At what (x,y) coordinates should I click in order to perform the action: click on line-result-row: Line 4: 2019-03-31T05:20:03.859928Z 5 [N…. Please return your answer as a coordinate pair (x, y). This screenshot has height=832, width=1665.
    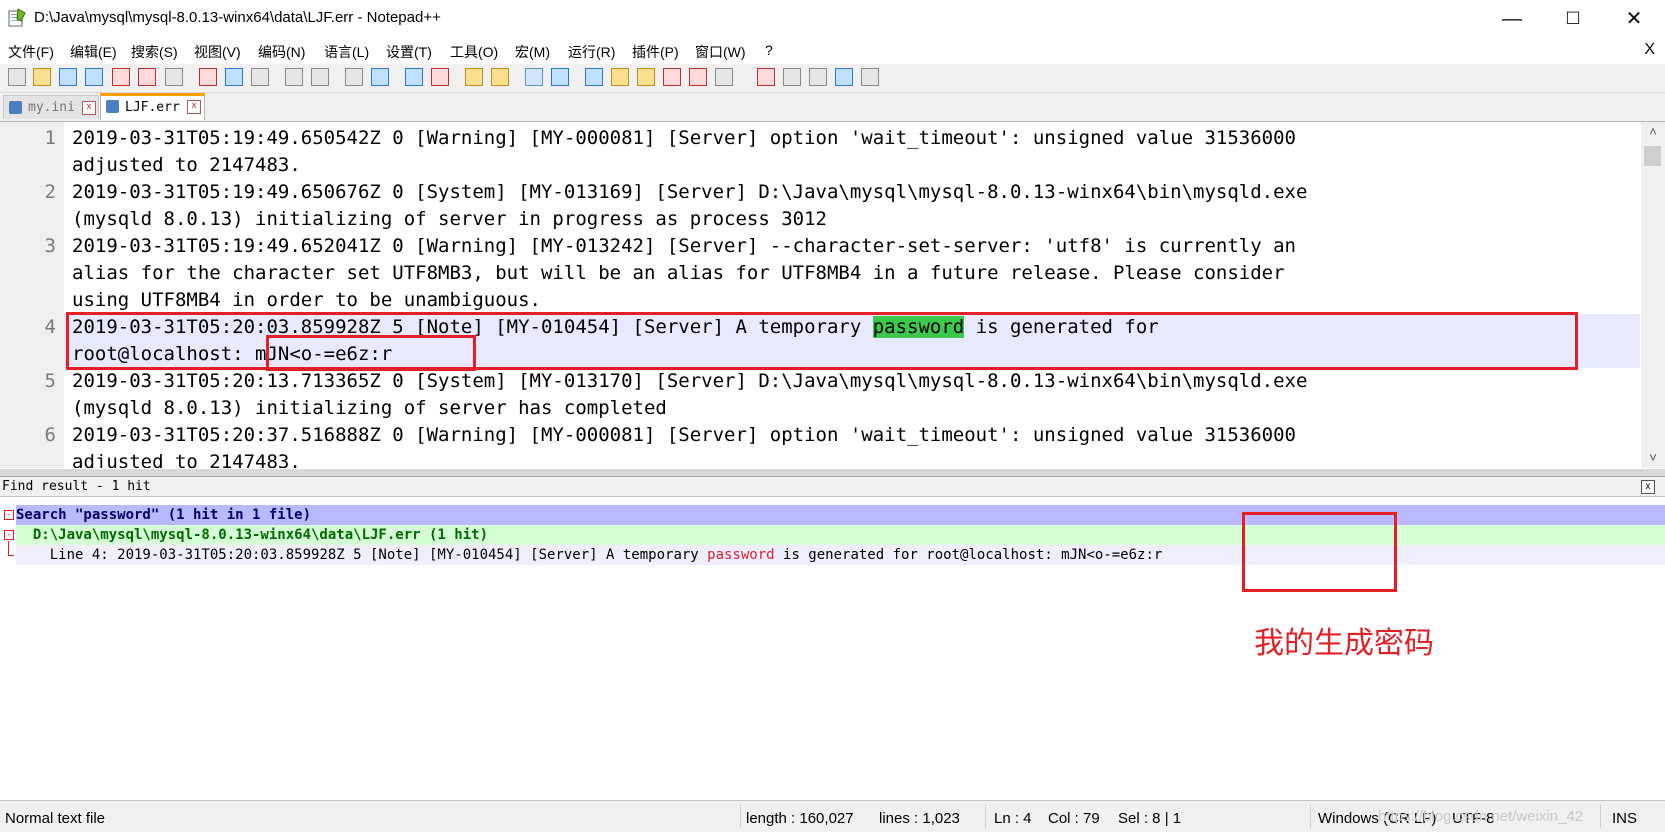
    Looking at the image, I should click on (840, 555).